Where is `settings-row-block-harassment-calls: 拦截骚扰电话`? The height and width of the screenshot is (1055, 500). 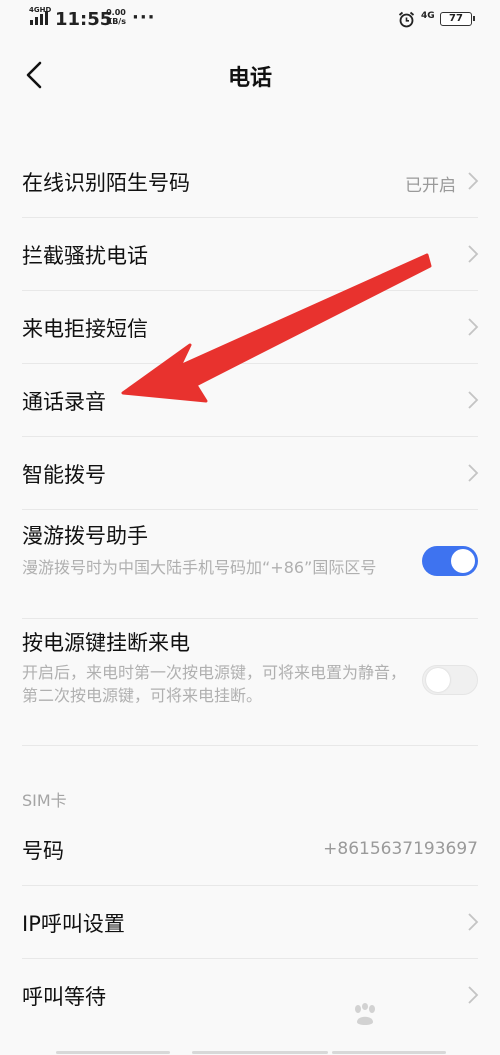 settings-row-block-harassment-calls: 拦截骚扰电话 is located at coordinates (250, 254).